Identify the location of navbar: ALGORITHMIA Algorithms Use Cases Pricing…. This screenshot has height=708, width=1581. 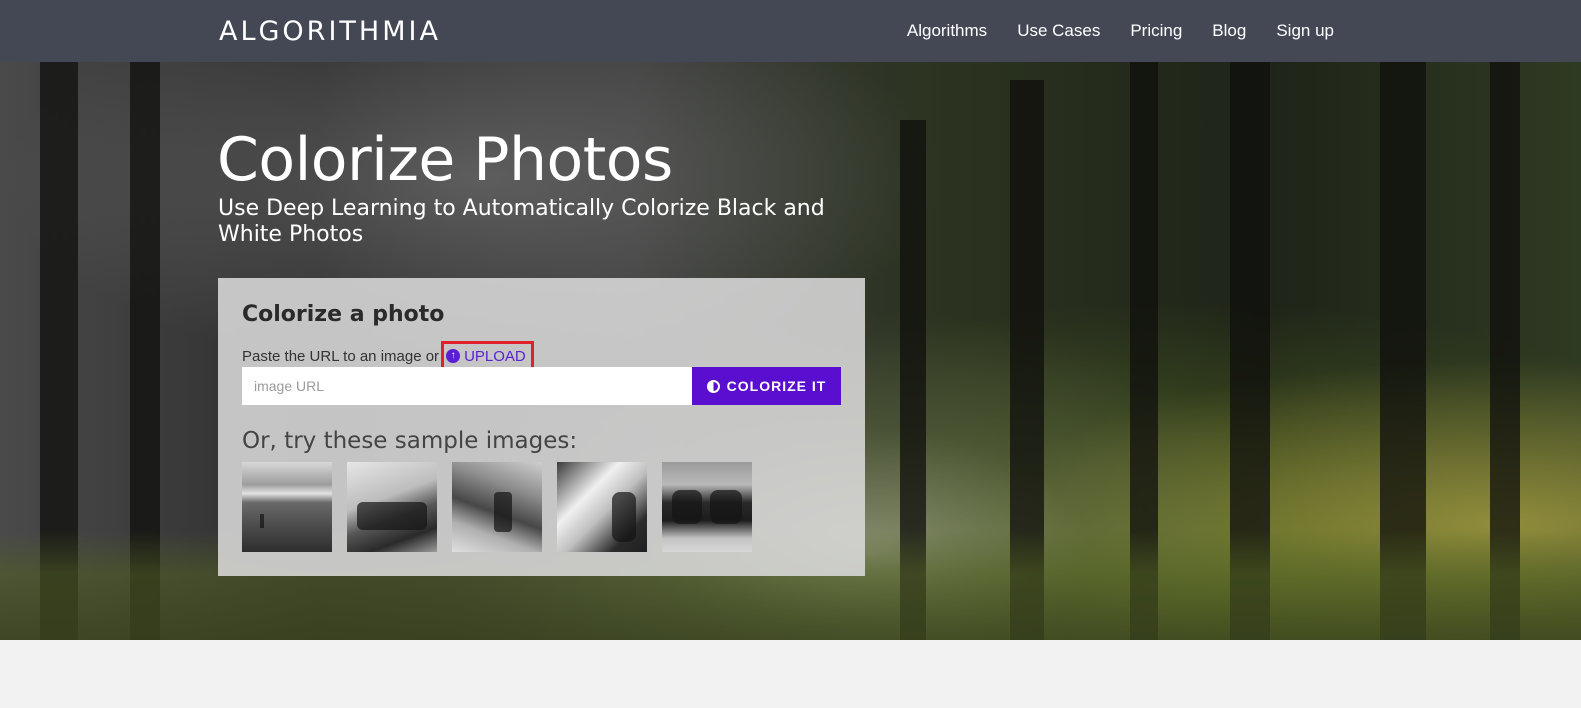
(790, 31).